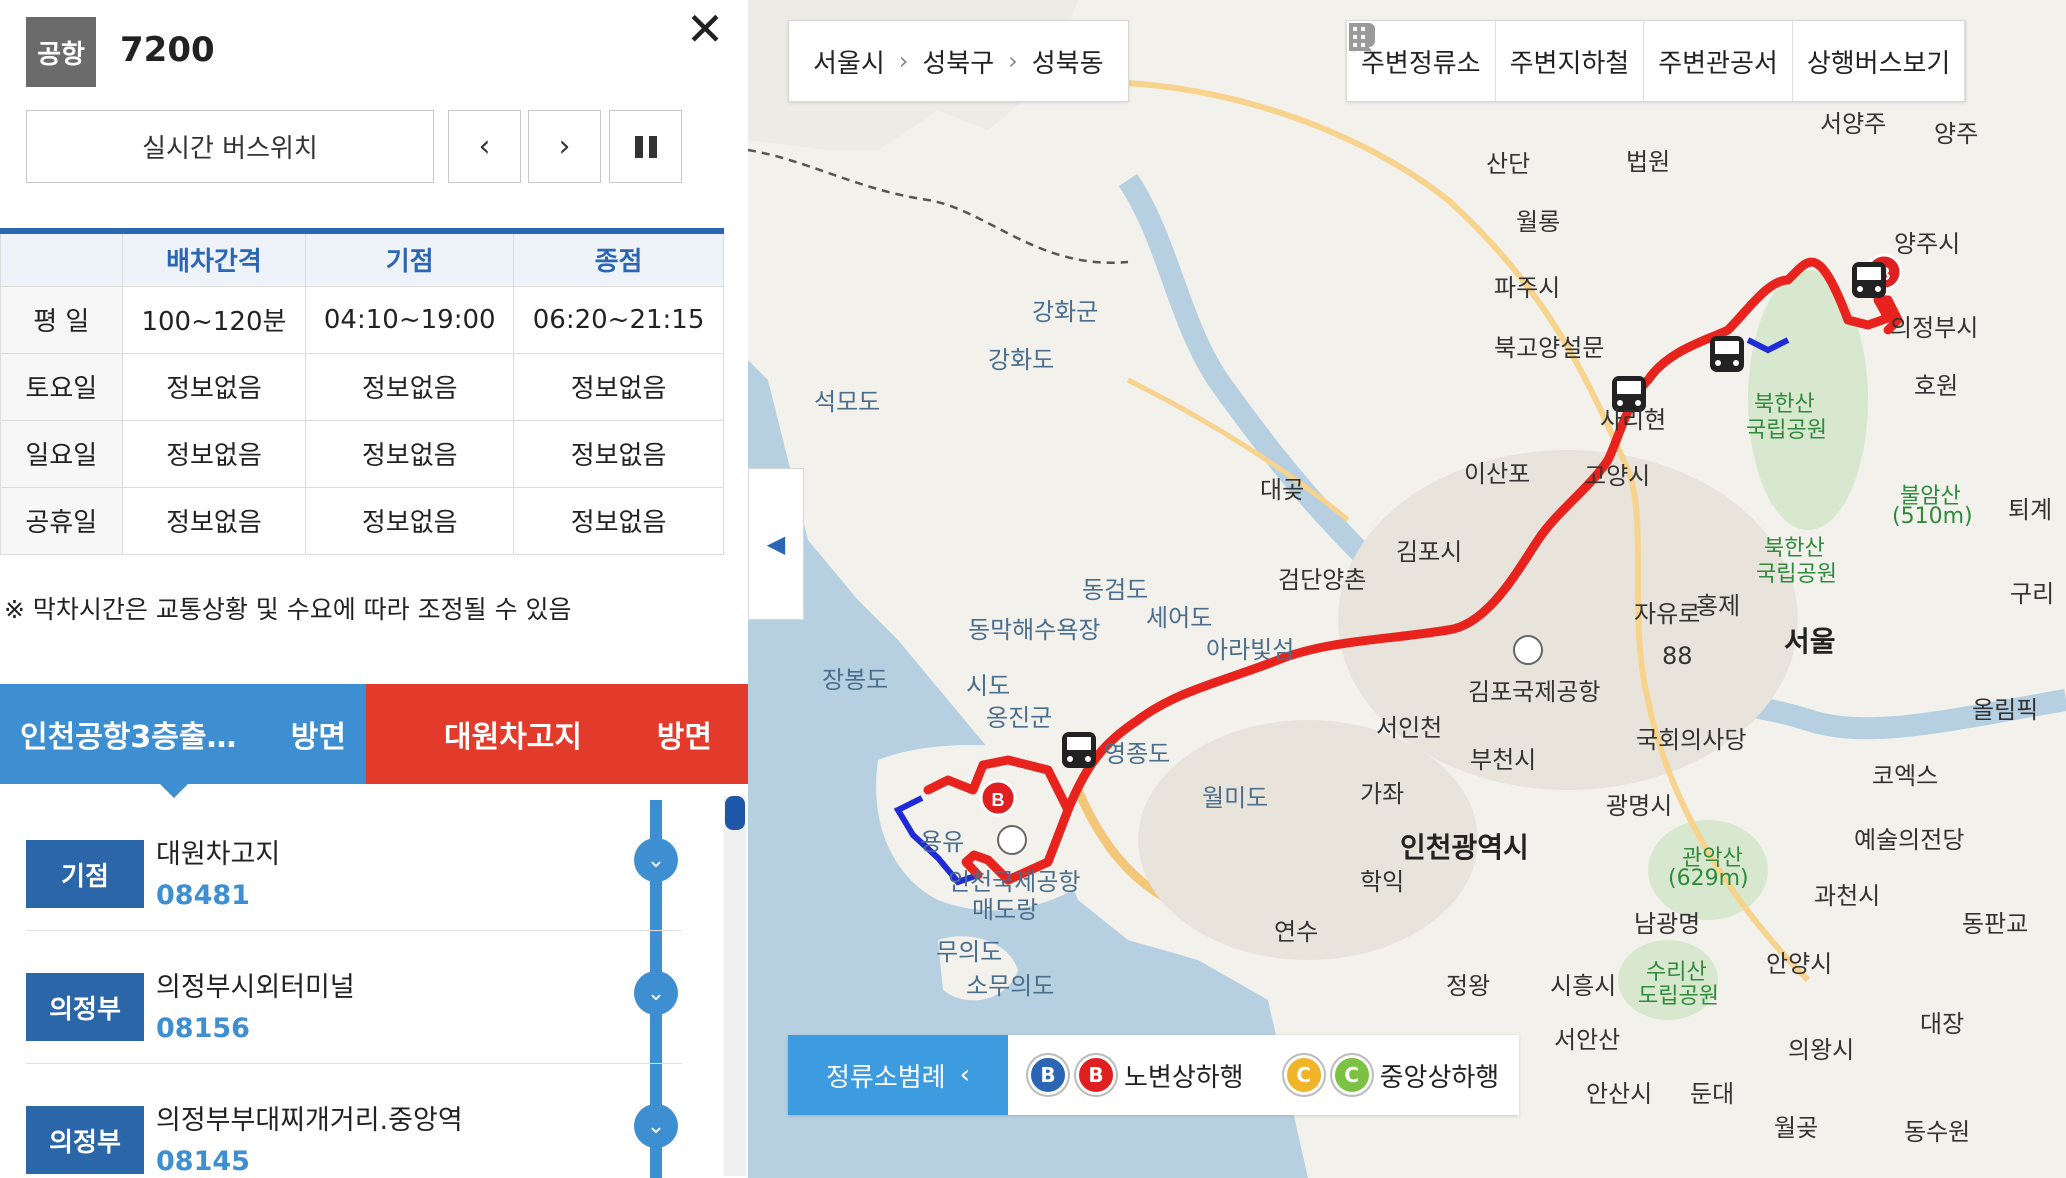 The height and width of the screenshot is (1178, 2066). I want to click on stop-item: 의정부 의정부부대찌개거리.중앙역 08145, so click(354, 1121).